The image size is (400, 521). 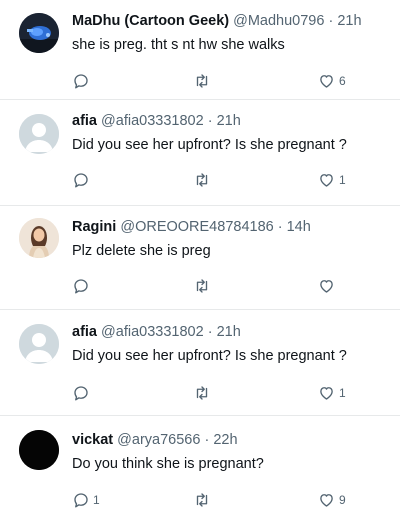 What do you see at coordinates (92, 440) in the screenshot?
I see `display-name: vickat` at bounding box center [92, 440].